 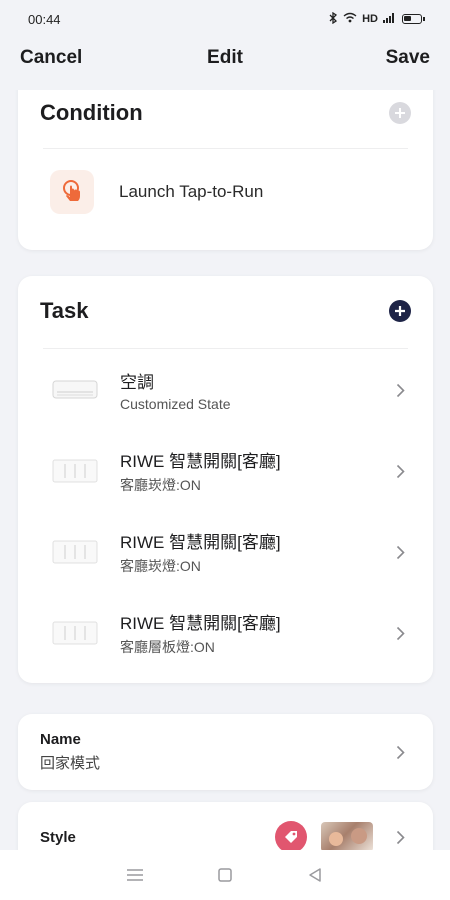 I want to click on menu-icon, so click(x=135, y=875).